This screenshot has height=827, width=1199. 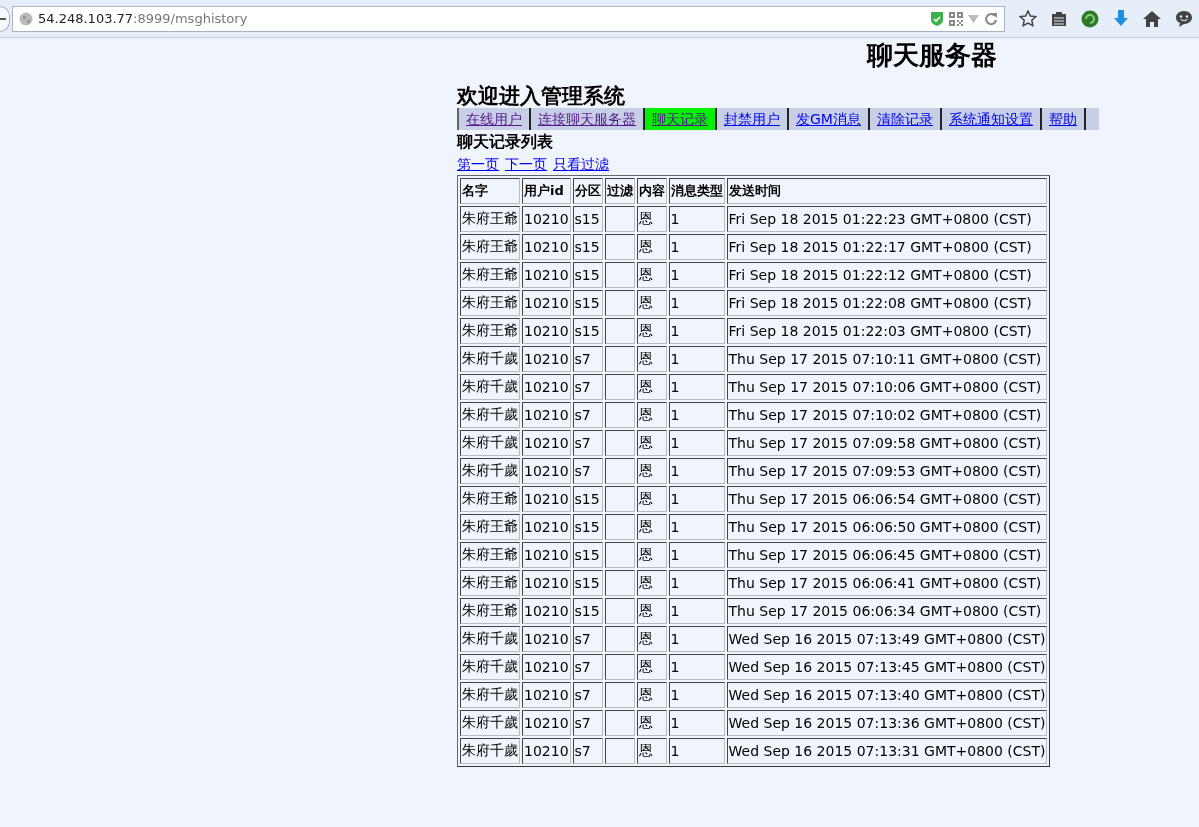 What do you see at coordinates (887, 667) in the screenshot?
I see `table-cell: Wed Sep 16 2015 07:13:45 GMT+0800 (CST)` at bounding box center [887, 667].